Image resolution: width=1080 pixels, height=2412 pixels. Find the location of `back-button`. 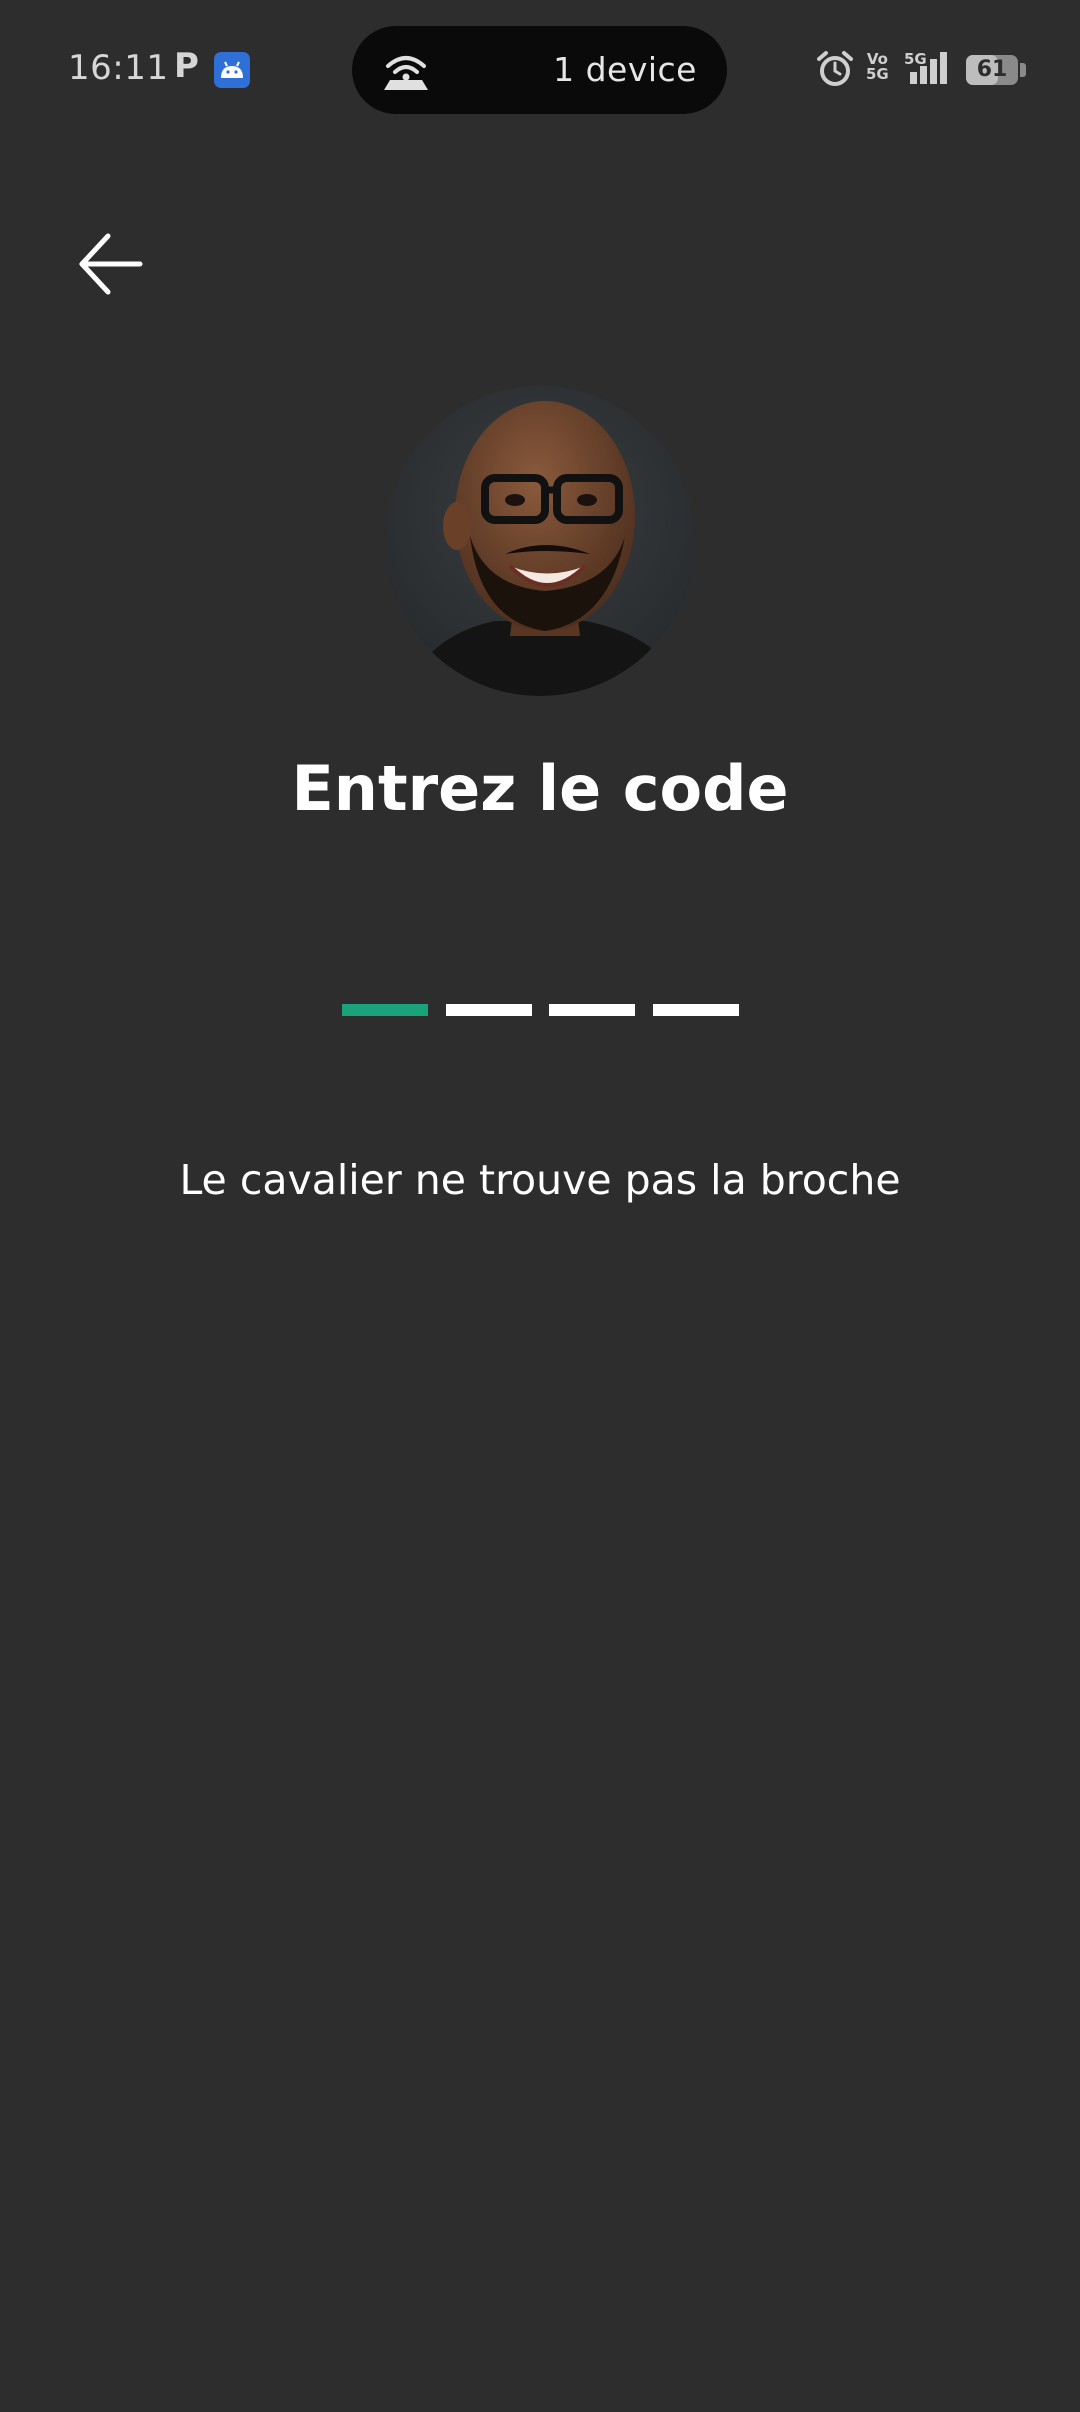

back-button is located at coordinates (112, 256).